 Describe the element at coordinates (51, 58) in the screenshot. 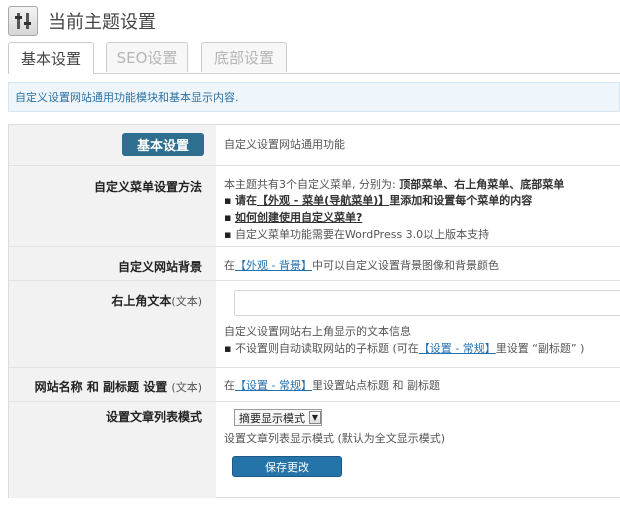

I see `tab-basic-settings: 基本设置` at that location.